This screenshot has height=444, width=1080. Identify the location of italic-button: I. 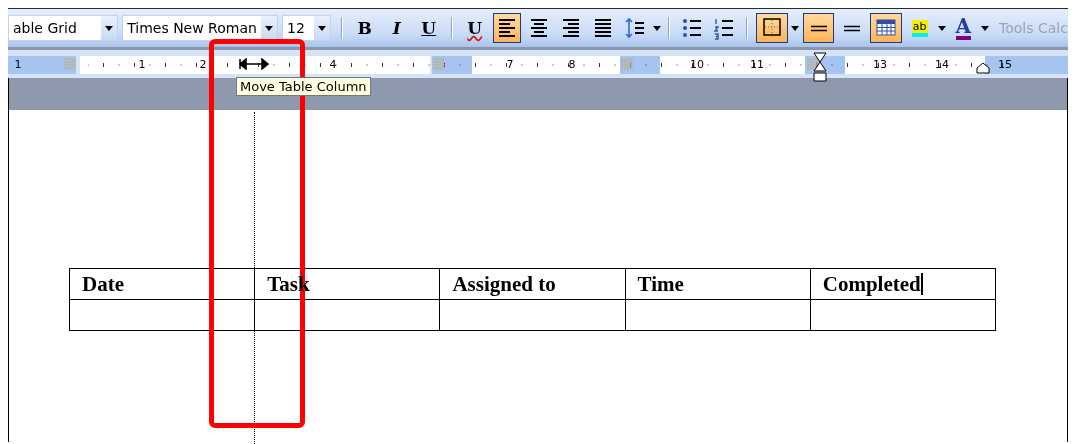
(396, 28).